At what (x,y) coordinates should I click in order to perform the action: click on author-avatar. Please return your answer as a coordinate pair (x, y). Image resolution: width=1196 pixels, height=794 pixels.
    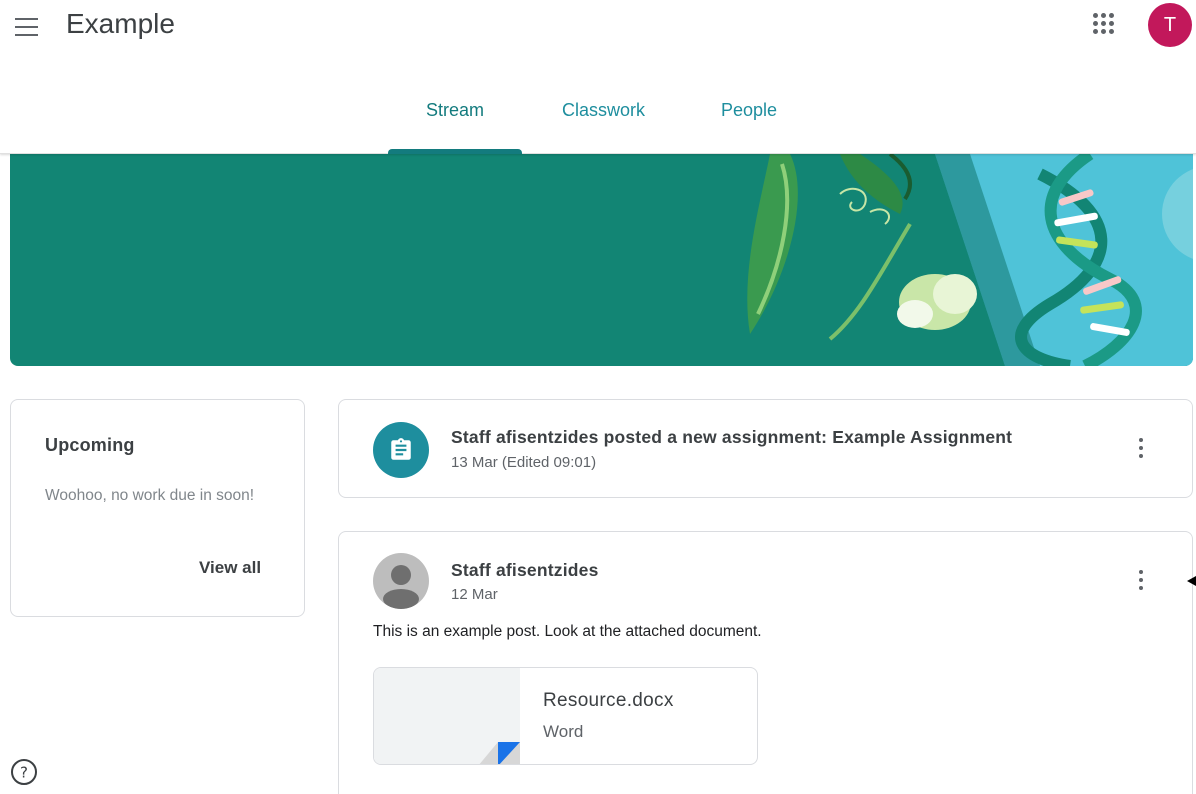
    Looking at the image, I should click on (401, 581).